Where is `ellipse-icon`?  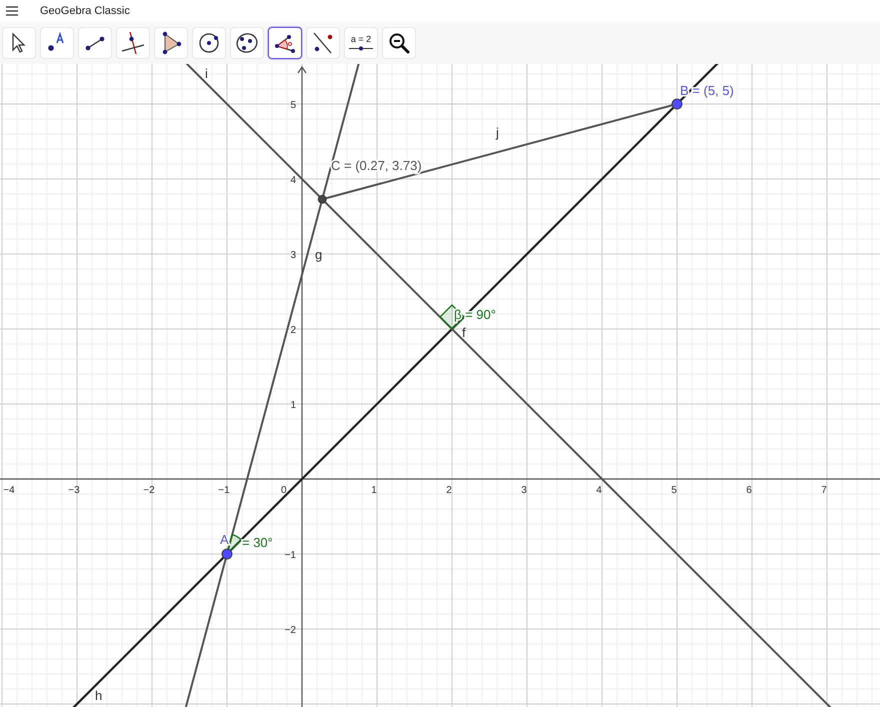
ellipse-icon is located at coordinates (247, 43).